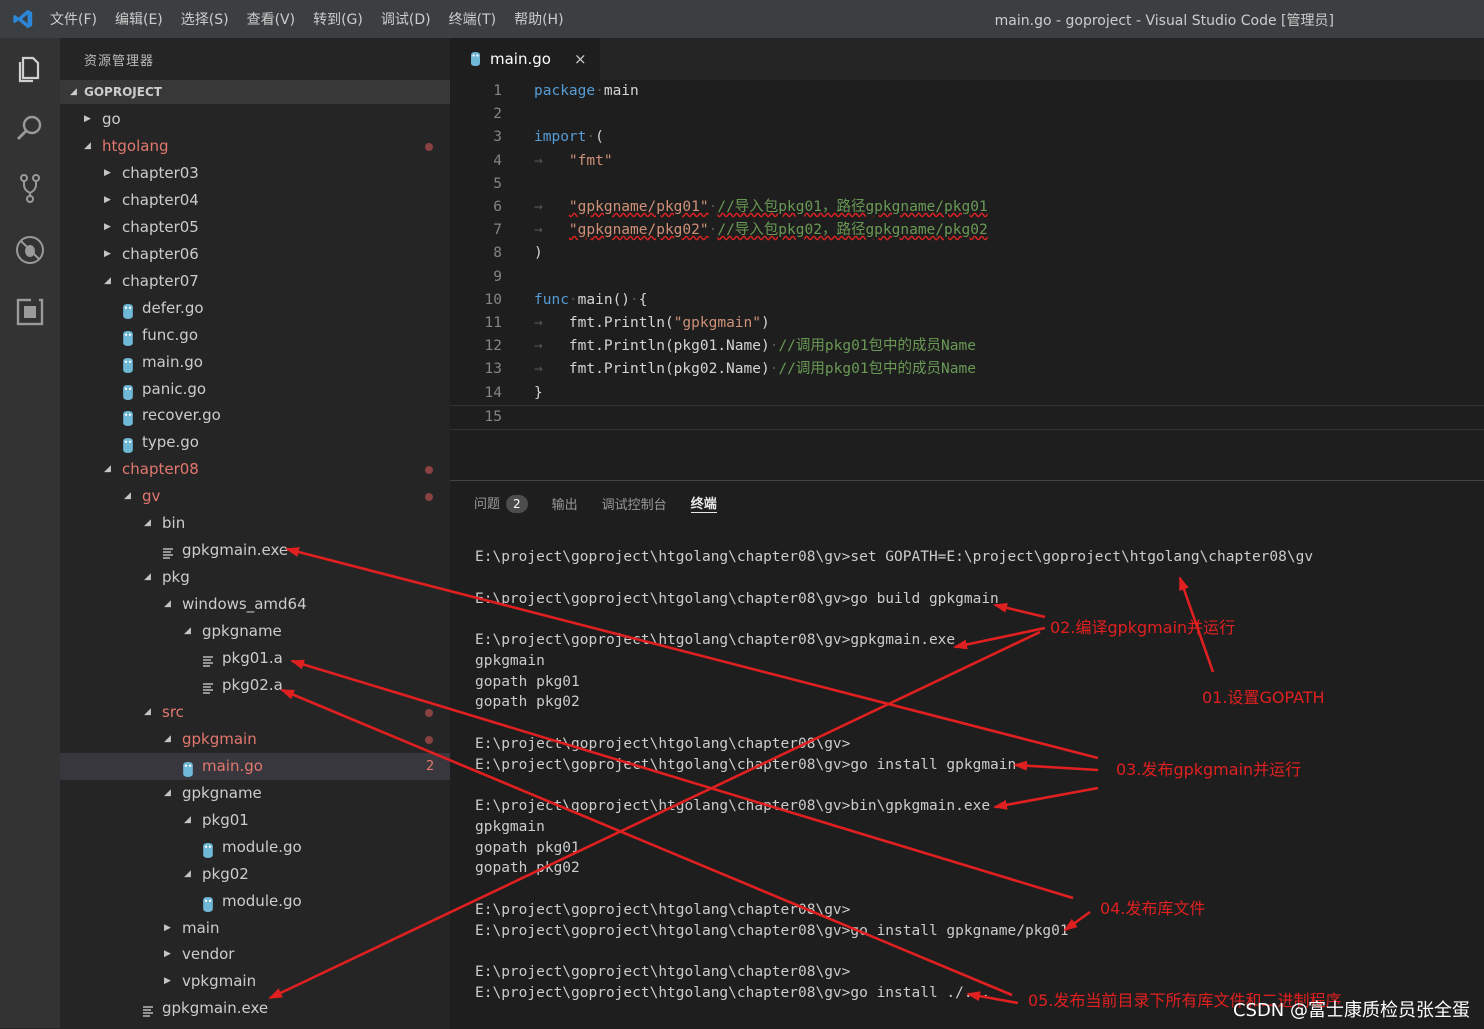 The width and height of the screenshot is (1484, 1029). Describe the element at coordinates (1209, 769) in the screenshot. I see `annotation-03: 03.发布gpkgmain并运行` at that location.